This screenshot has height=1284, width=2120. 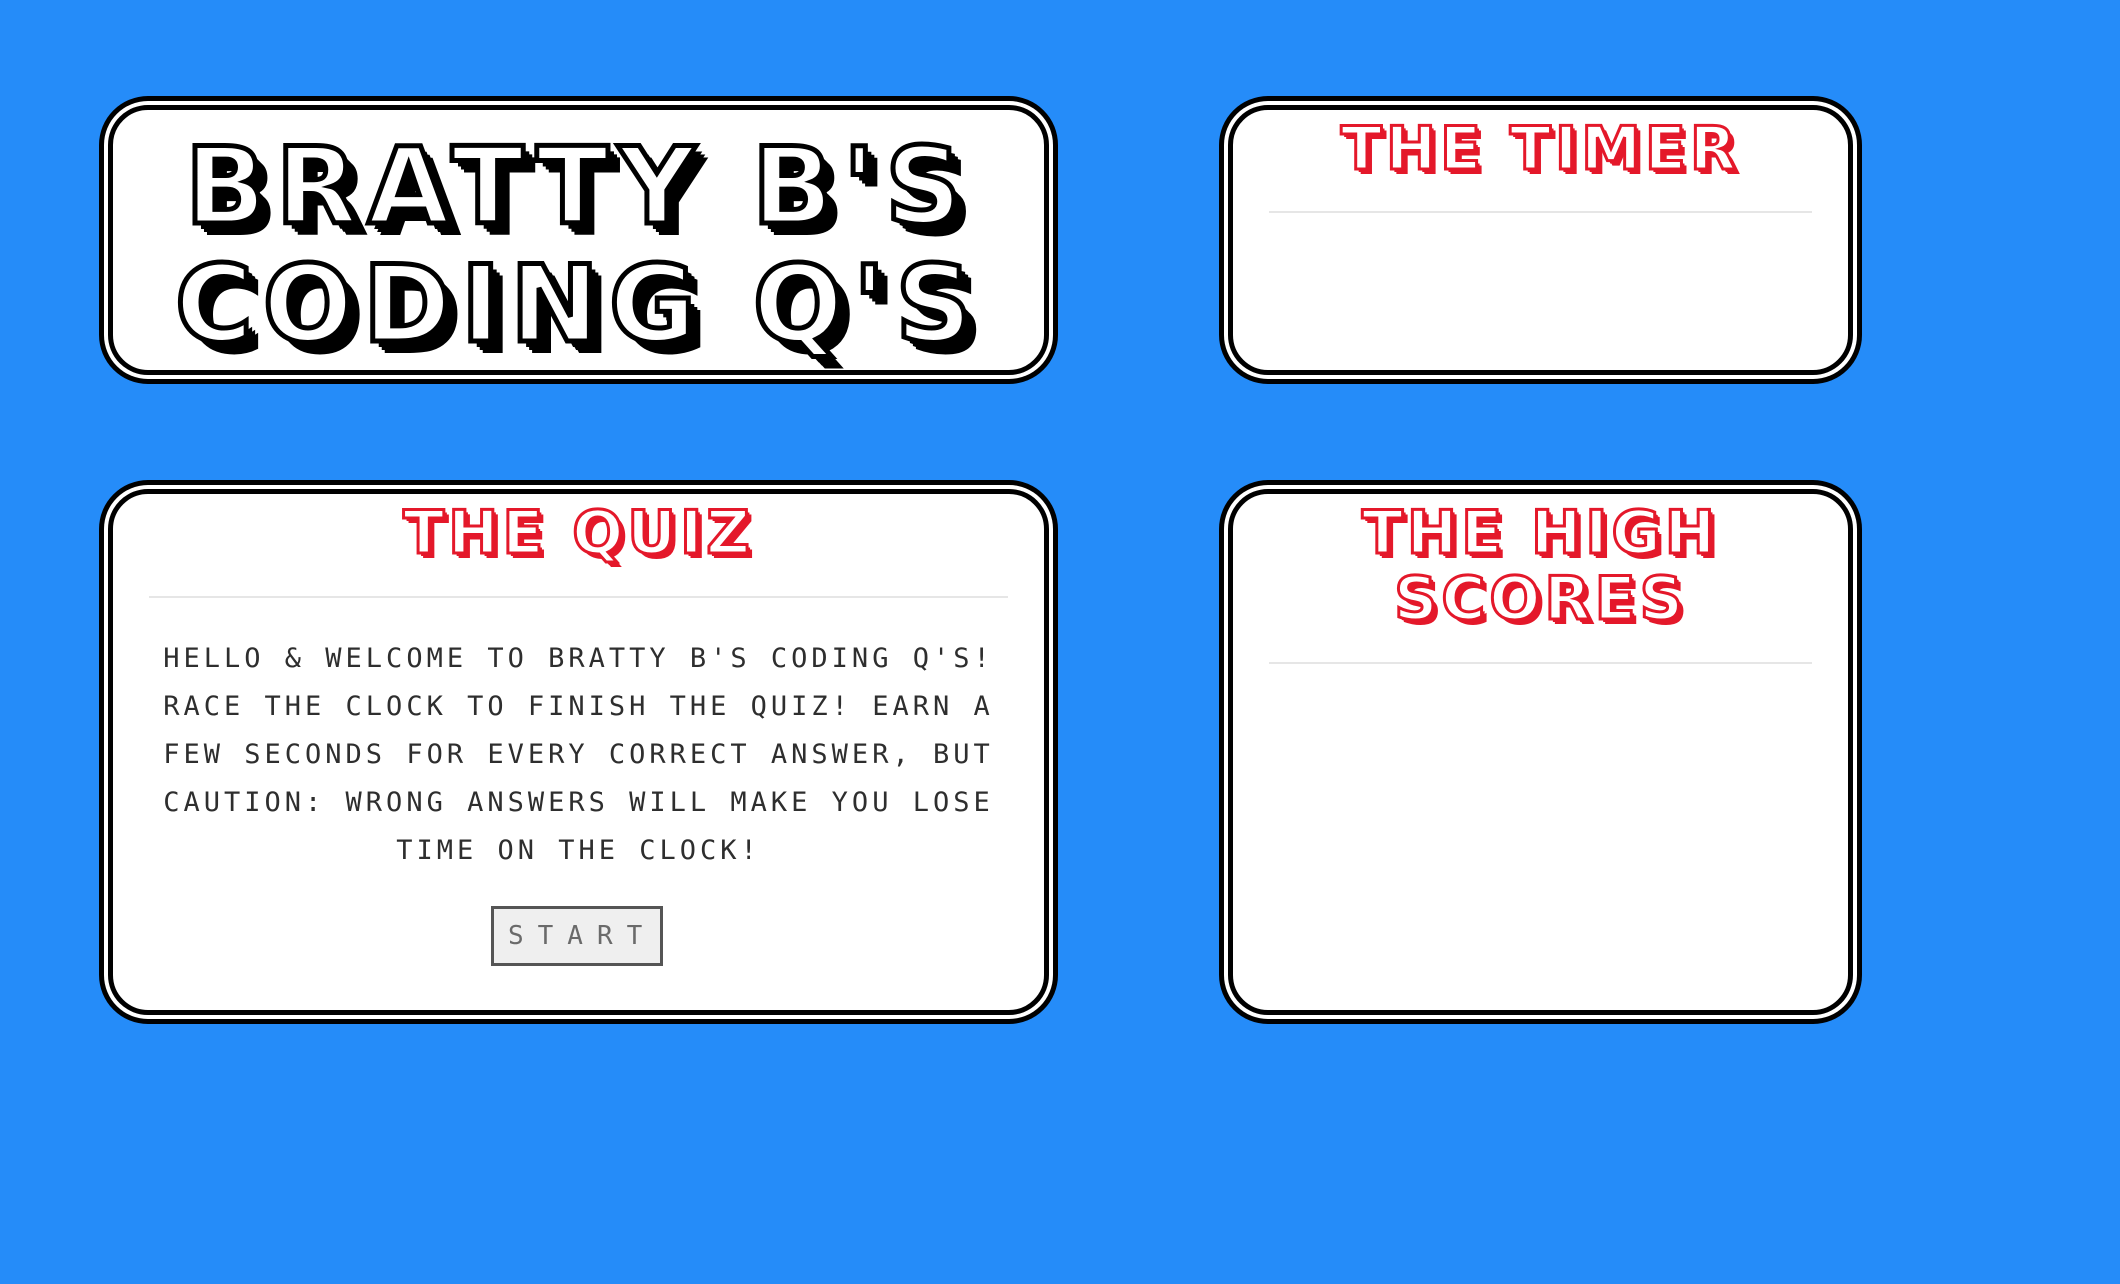 I want to click on high-scores-heading-line-2: SCORES, so click(x=1540, y=599).